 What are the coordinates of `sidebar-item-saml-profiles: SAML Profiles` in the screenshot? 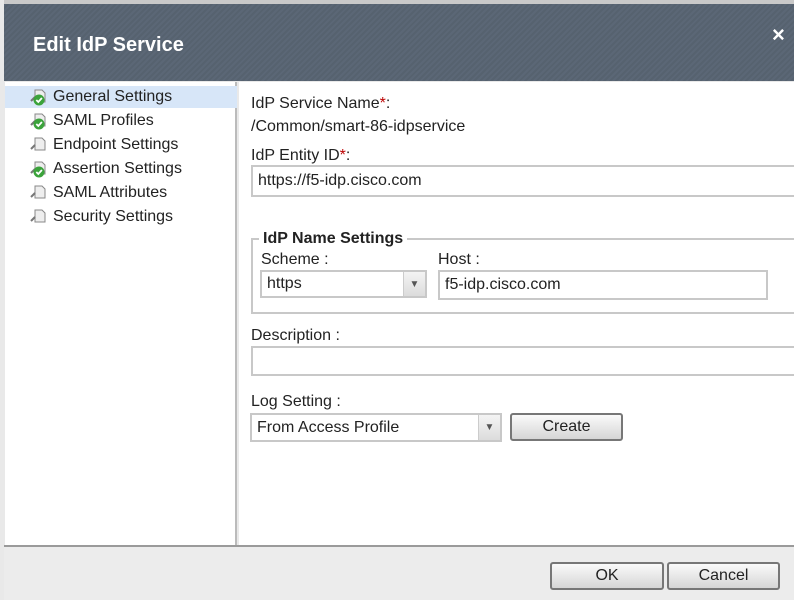 It's located at (121, 121).